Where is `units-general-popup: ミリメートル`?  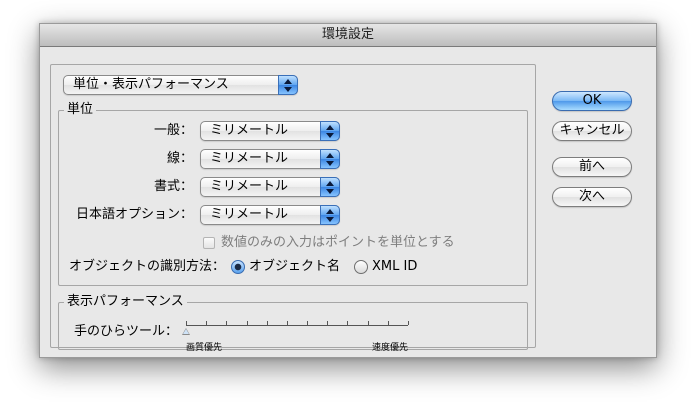
units-general-popup: ミリメートル is located at coordinates (270, 131).